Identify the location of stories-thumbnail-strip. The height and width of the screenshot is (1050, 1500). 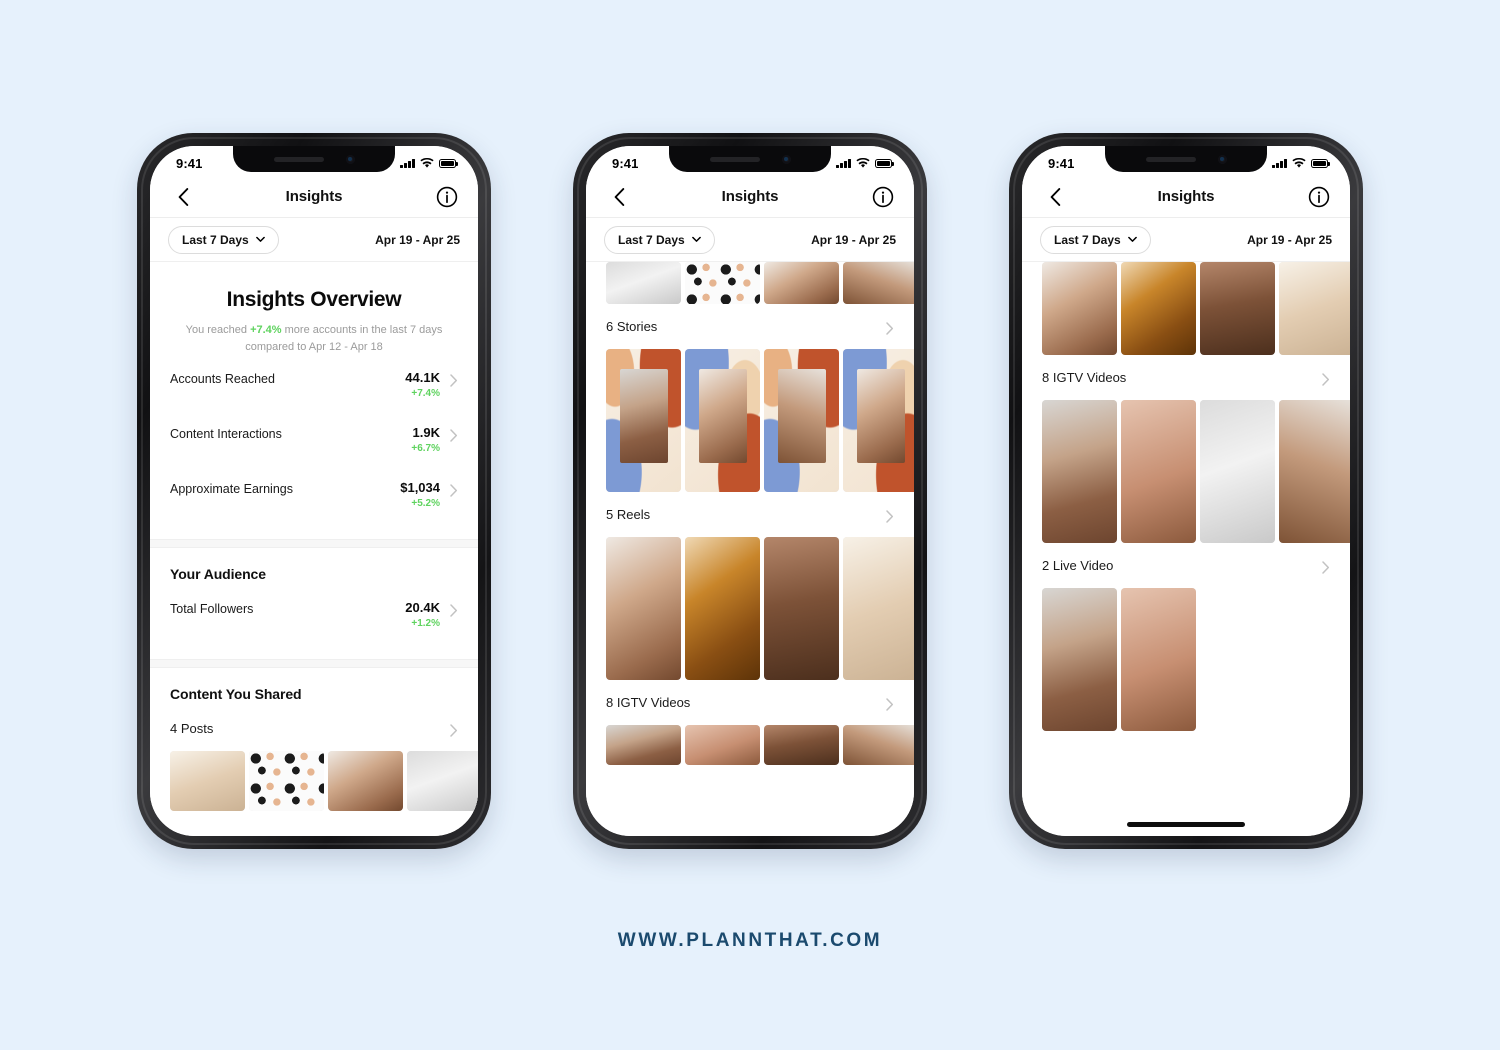
(750, 419).